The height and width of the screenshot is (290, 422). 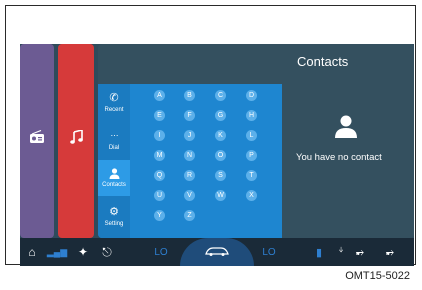 I want to click on tab-setting: ⚙ Setting, so click(x=114, y=216).